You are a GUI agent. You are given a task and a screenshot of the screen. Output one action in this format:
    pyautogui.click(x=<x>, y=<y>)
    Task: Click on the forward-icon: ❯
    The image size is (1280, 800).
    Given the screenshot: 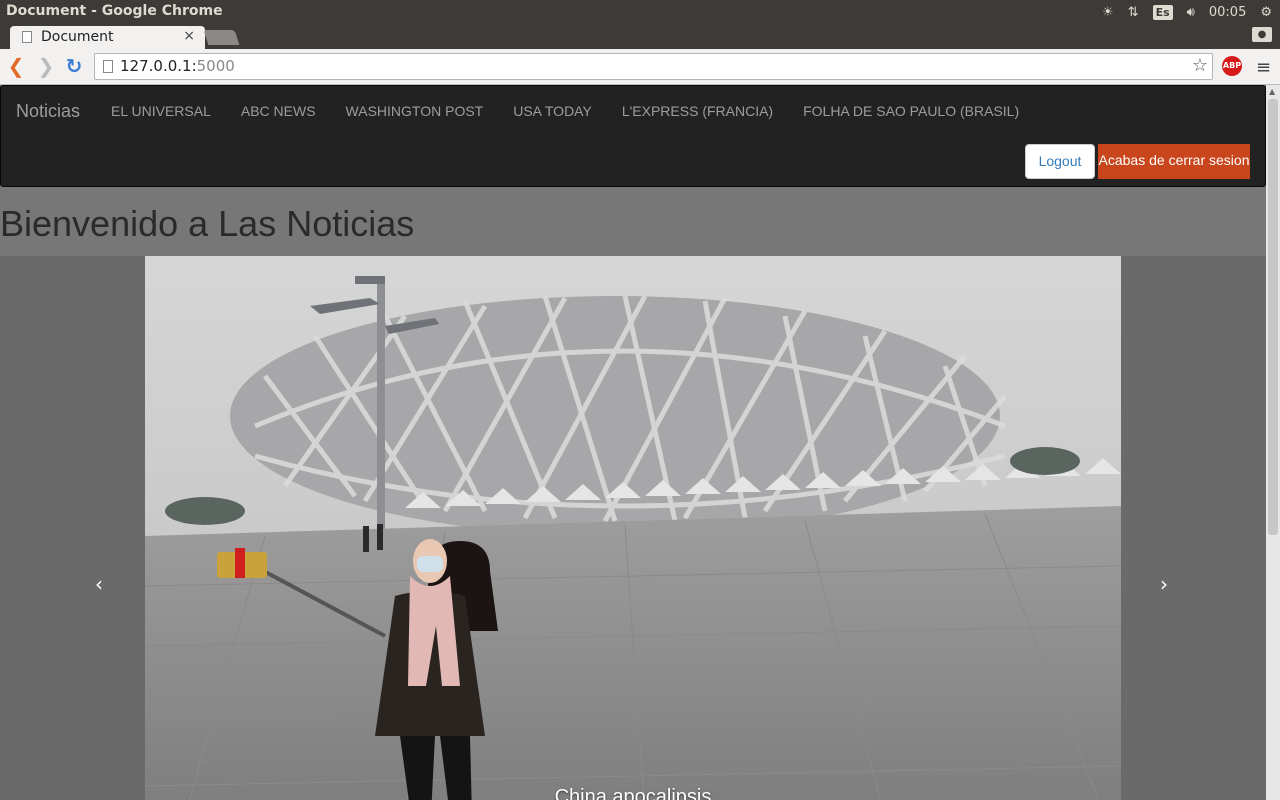 What is the action you would take?
    pyautogui.click(x=46, y=66)
    